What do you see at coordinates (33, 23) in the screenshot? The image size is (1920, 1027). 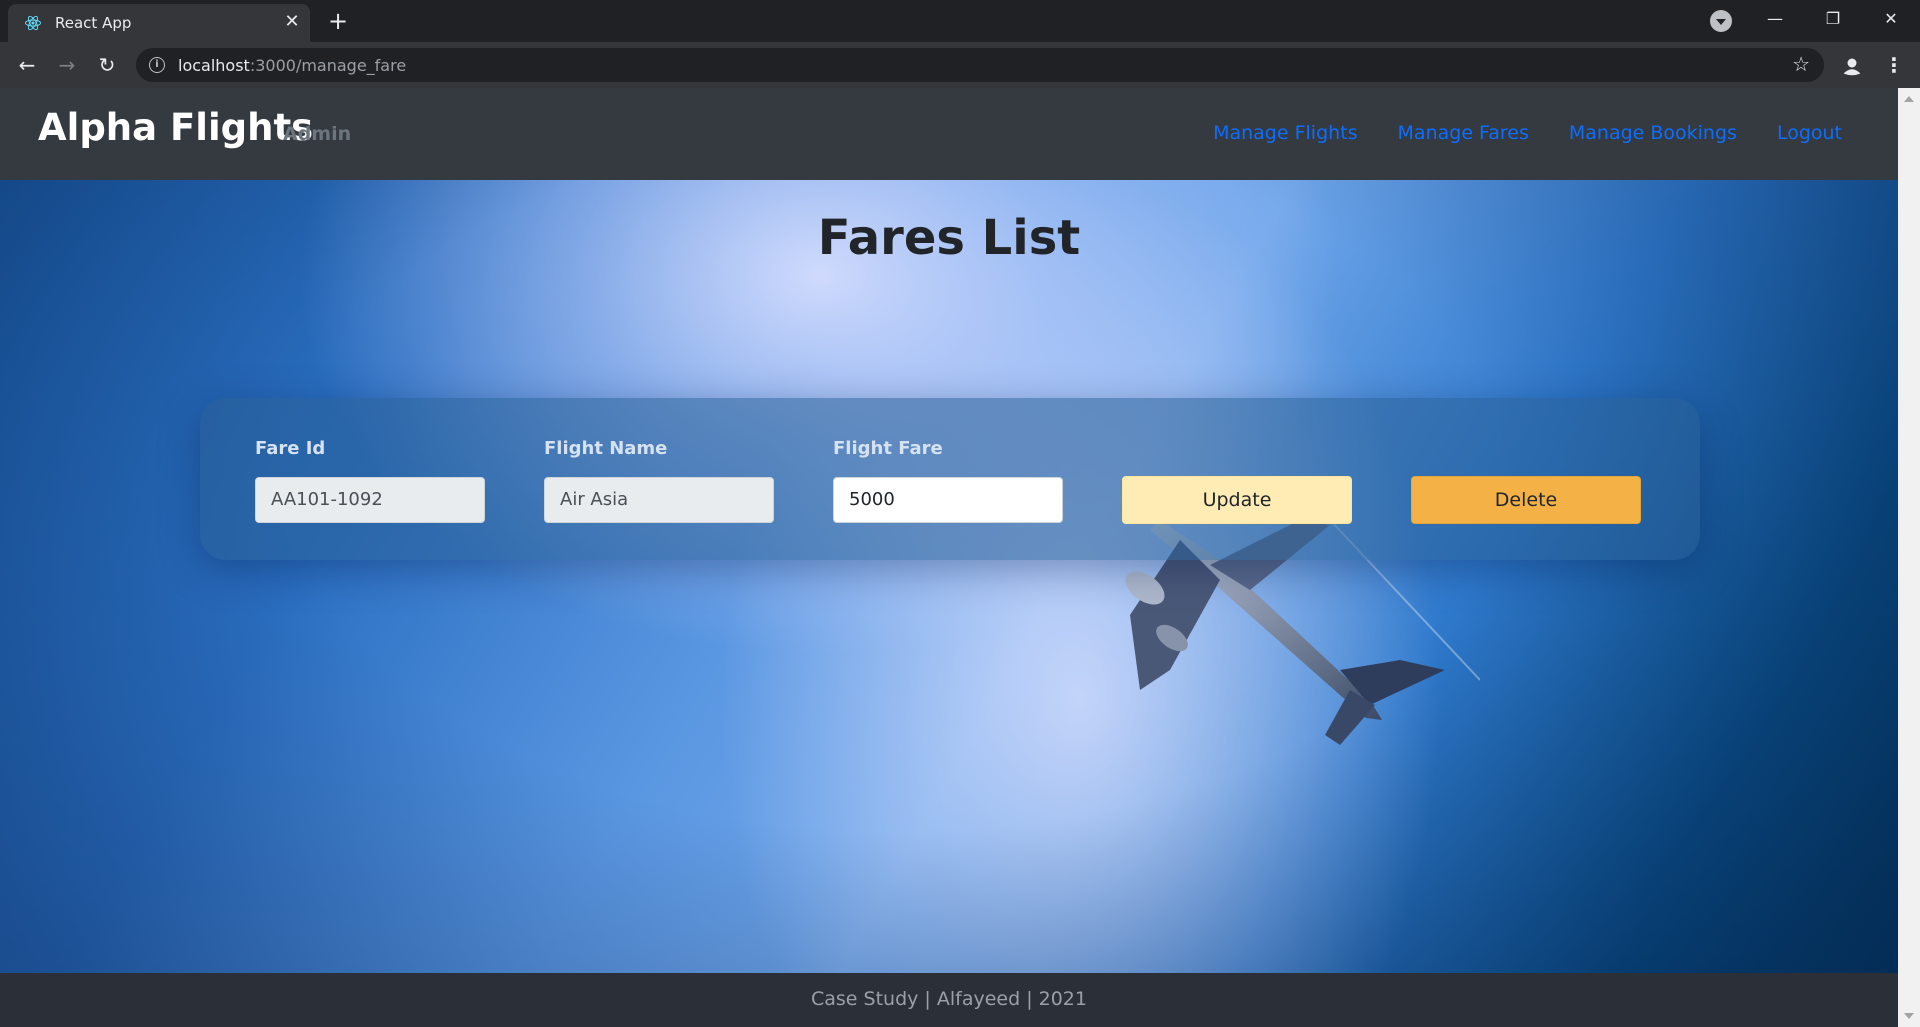 I see `react-icon` at bounding box center [33, 23].